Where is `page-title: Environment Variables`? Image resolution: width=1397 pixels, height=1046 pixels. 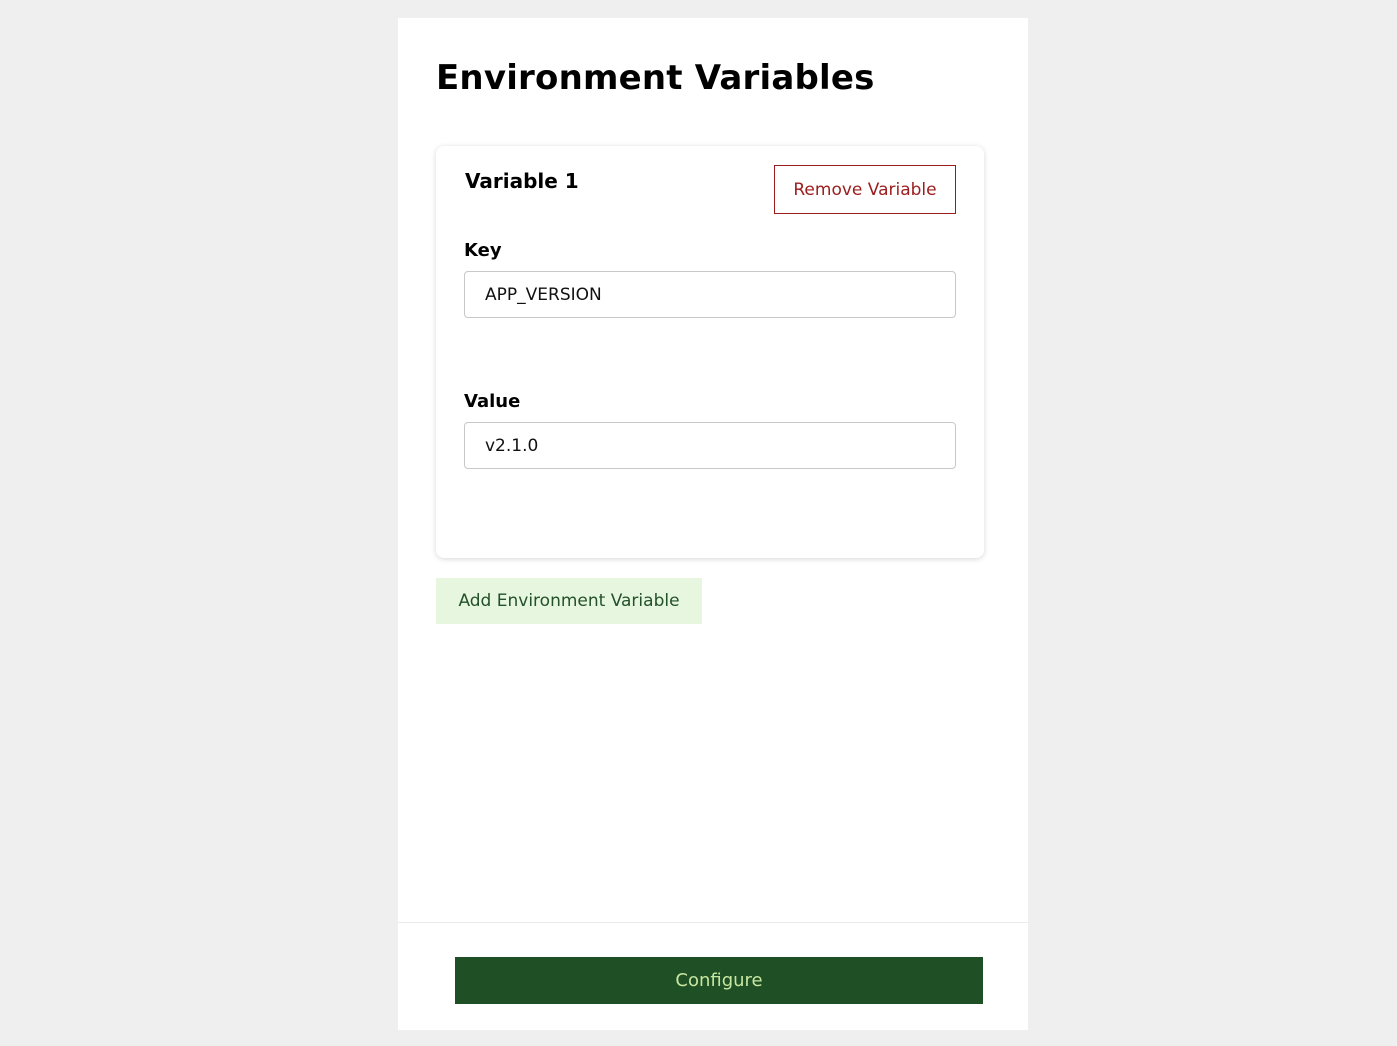 page-title: Environment Variables is located at coordinates (655, 78).